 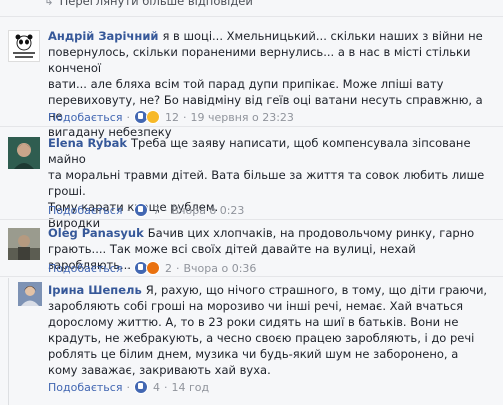 What do you see at coordinates (8, 341) in the screenshot?
I see `reply-thread-line` at bounding box center [8, 341].